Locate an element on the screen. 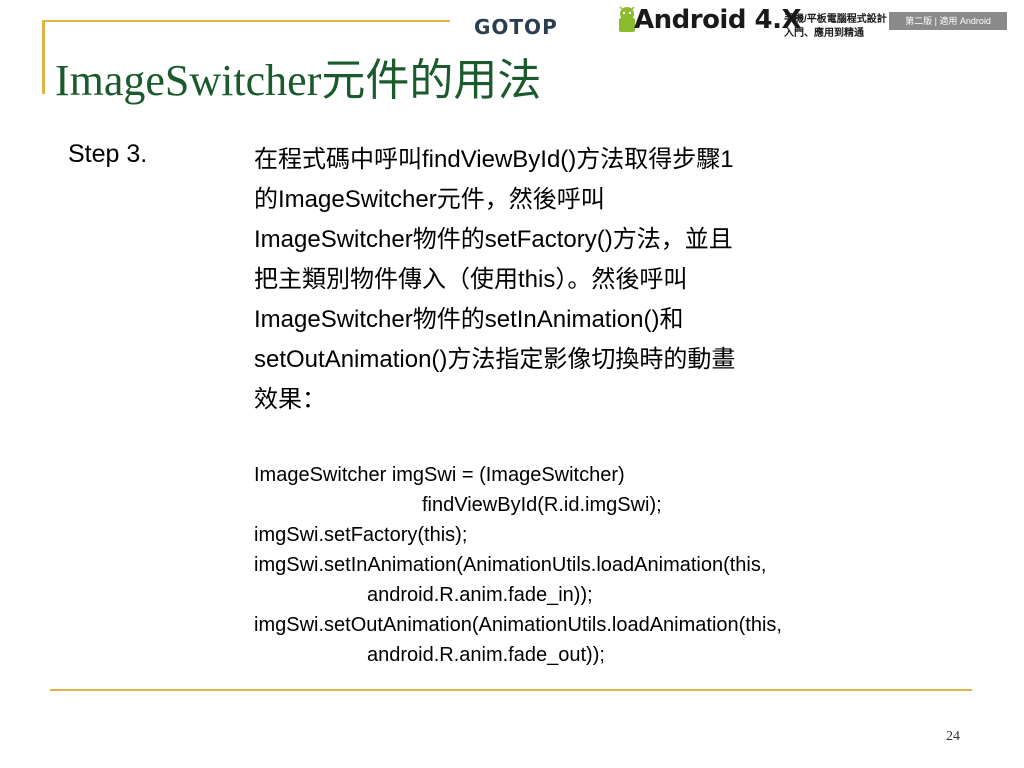 This screenshot has width=1024, height=768. top-divider-line is located at coordinates (246, 21).